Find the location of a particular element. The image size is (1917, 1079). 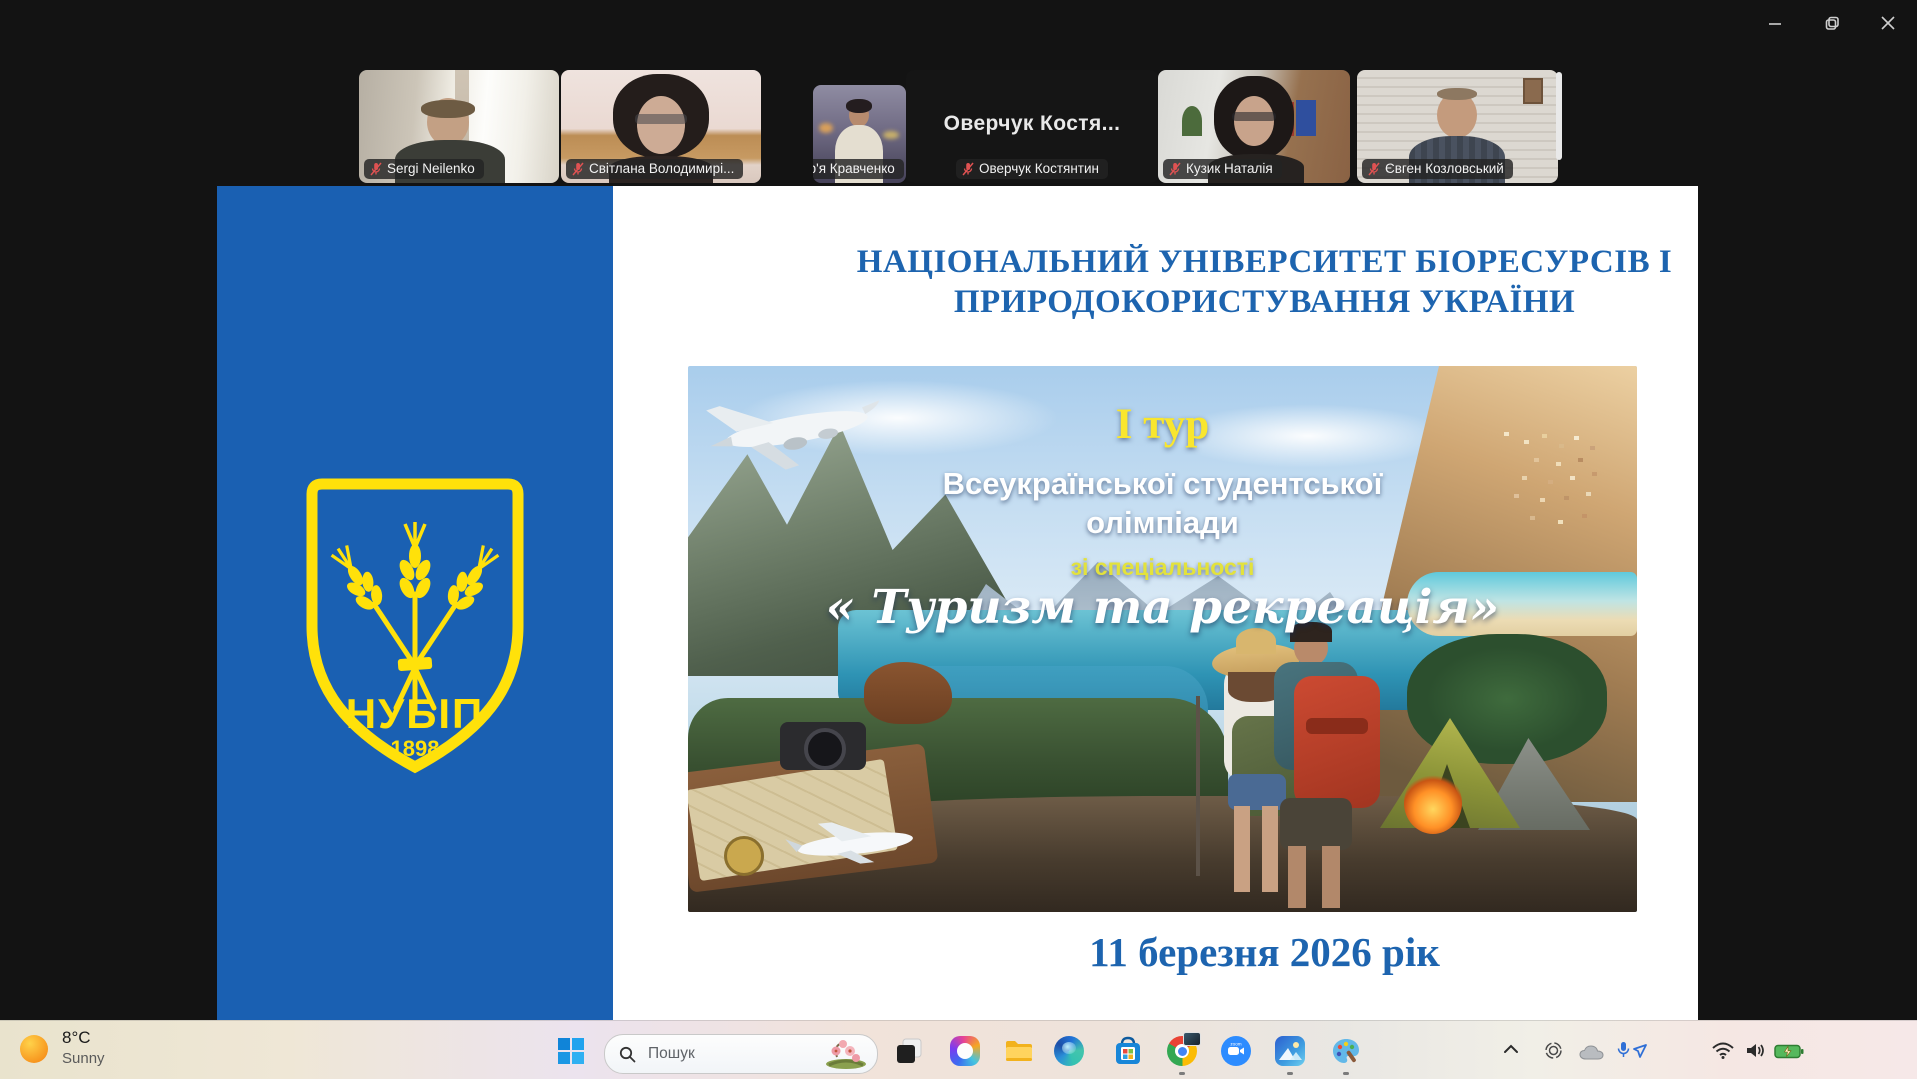

logo-acronym: НУБІП is located at coordinates (415, 713).